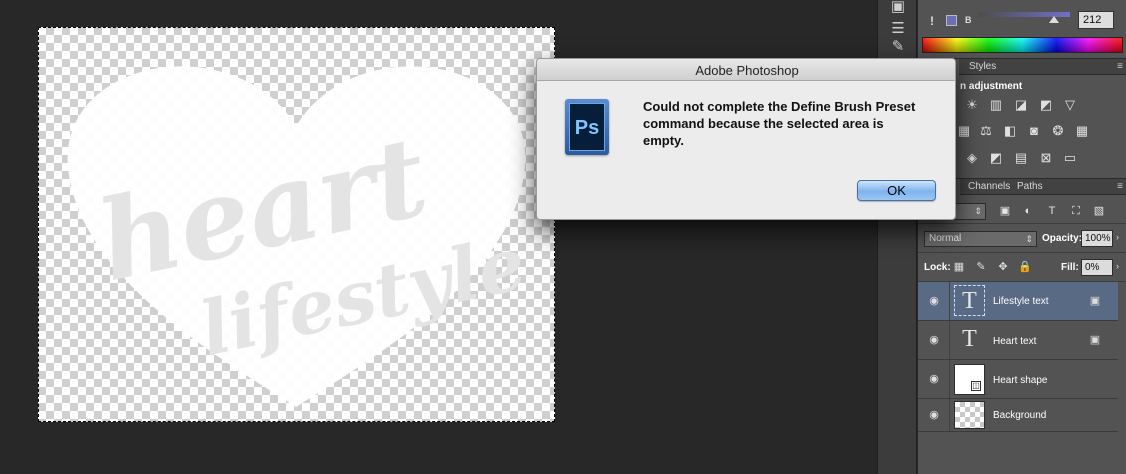  What do you see at coordinates (980, 239) in the screenshot?
I see `blend-mode-select: Normal ⇕` at bounding box center [980, 239].